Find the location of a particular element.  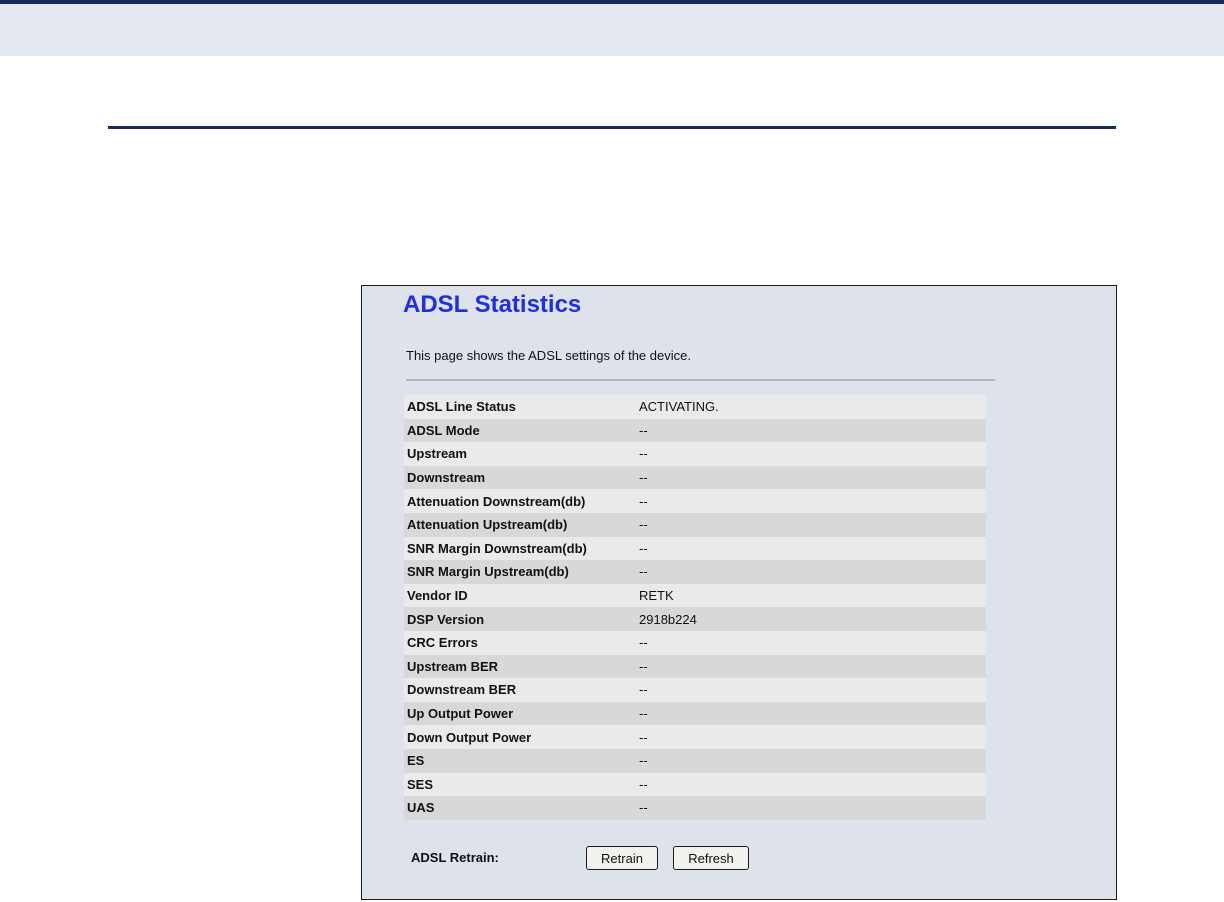

stats-row: Upstream -- is located at coordinates (695, 454).